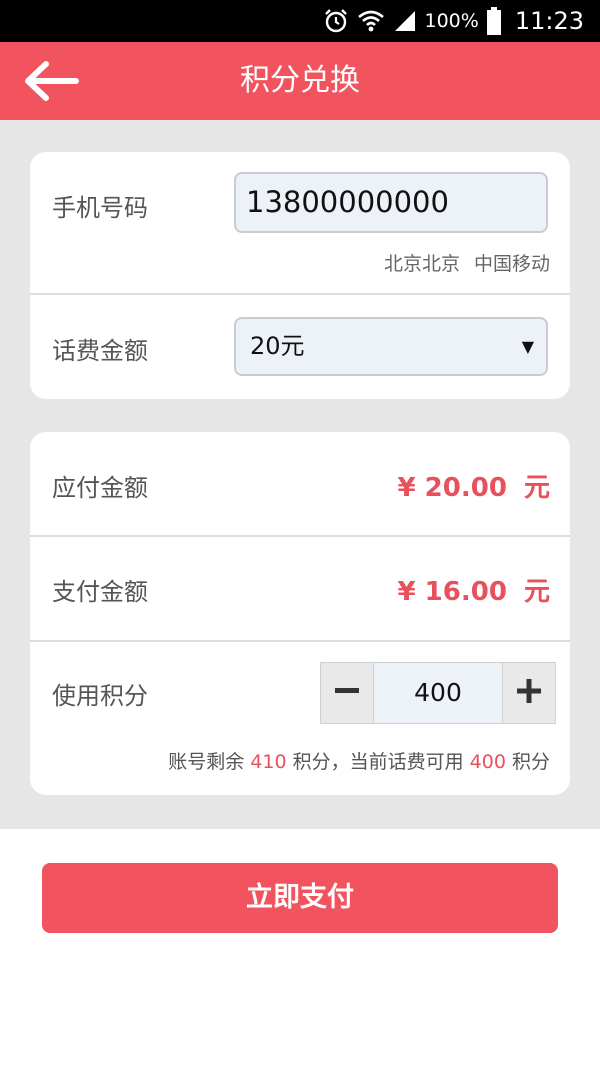 The width and height of the screenshot is (600, 1067). I want to click on battery-percent: 100%, so click(451, 21).